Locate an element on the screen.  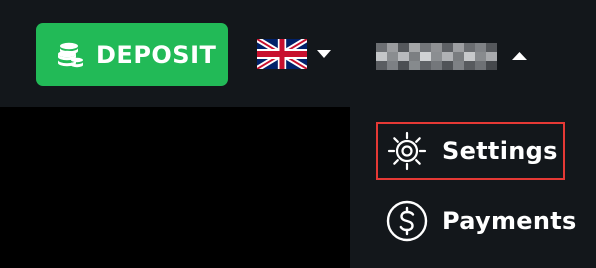
language-selector is located at coordinates (297, 54).